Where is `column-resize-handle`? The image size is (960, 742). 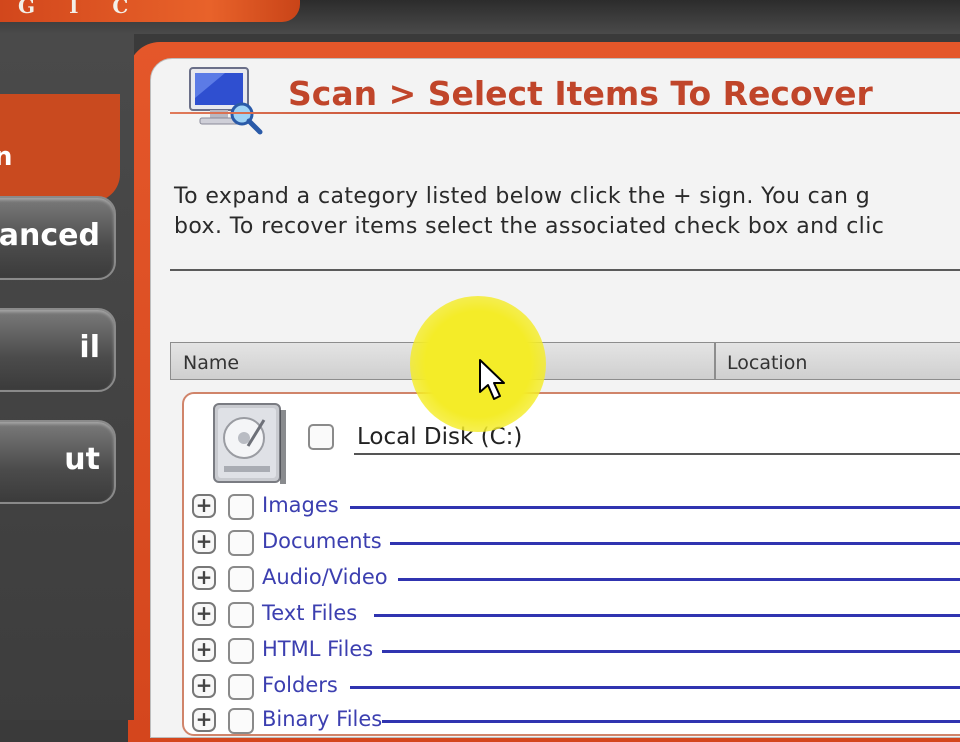
column-resize-handle is located at coordinates (715, 361).